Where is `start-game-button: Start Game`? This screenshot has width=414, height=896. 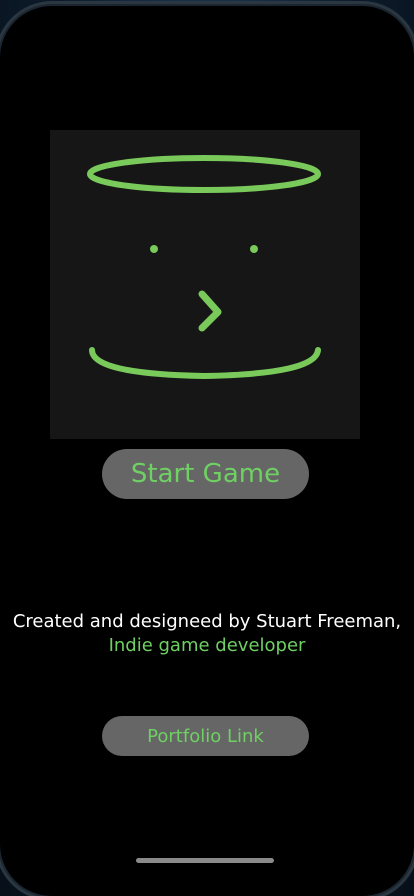 start-game-button: Start Game is located at coordinates (205, 474).